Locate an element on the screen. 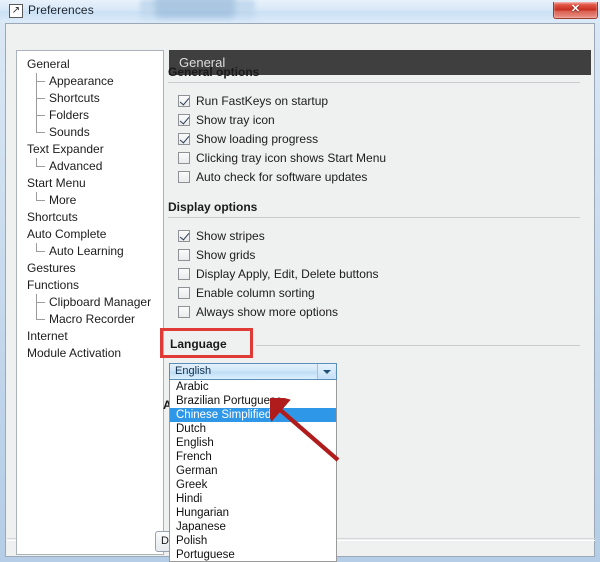 This screenshot has height=562, width=600. dropdown-option-dutch: Dutch is located at coordinates (253, 429).